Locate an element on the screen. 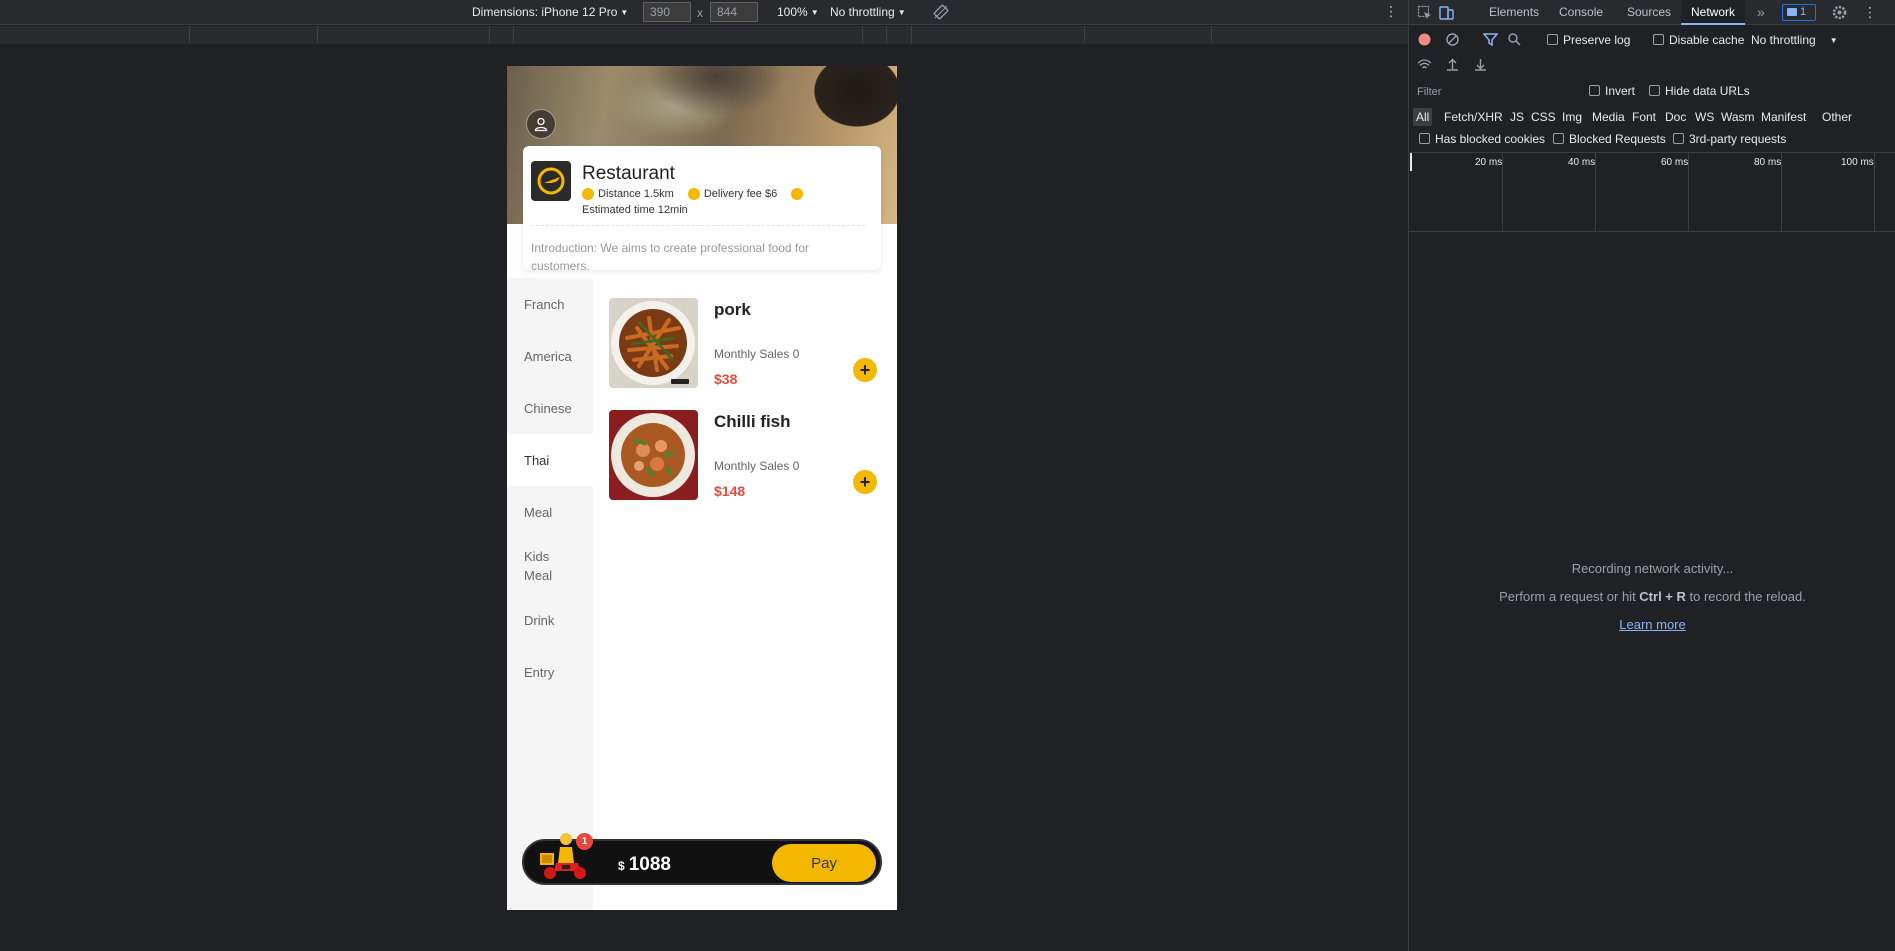 The height and width of the screenshot is (951, 1895). tab-console: Console is located at coordinates (1581, 12).